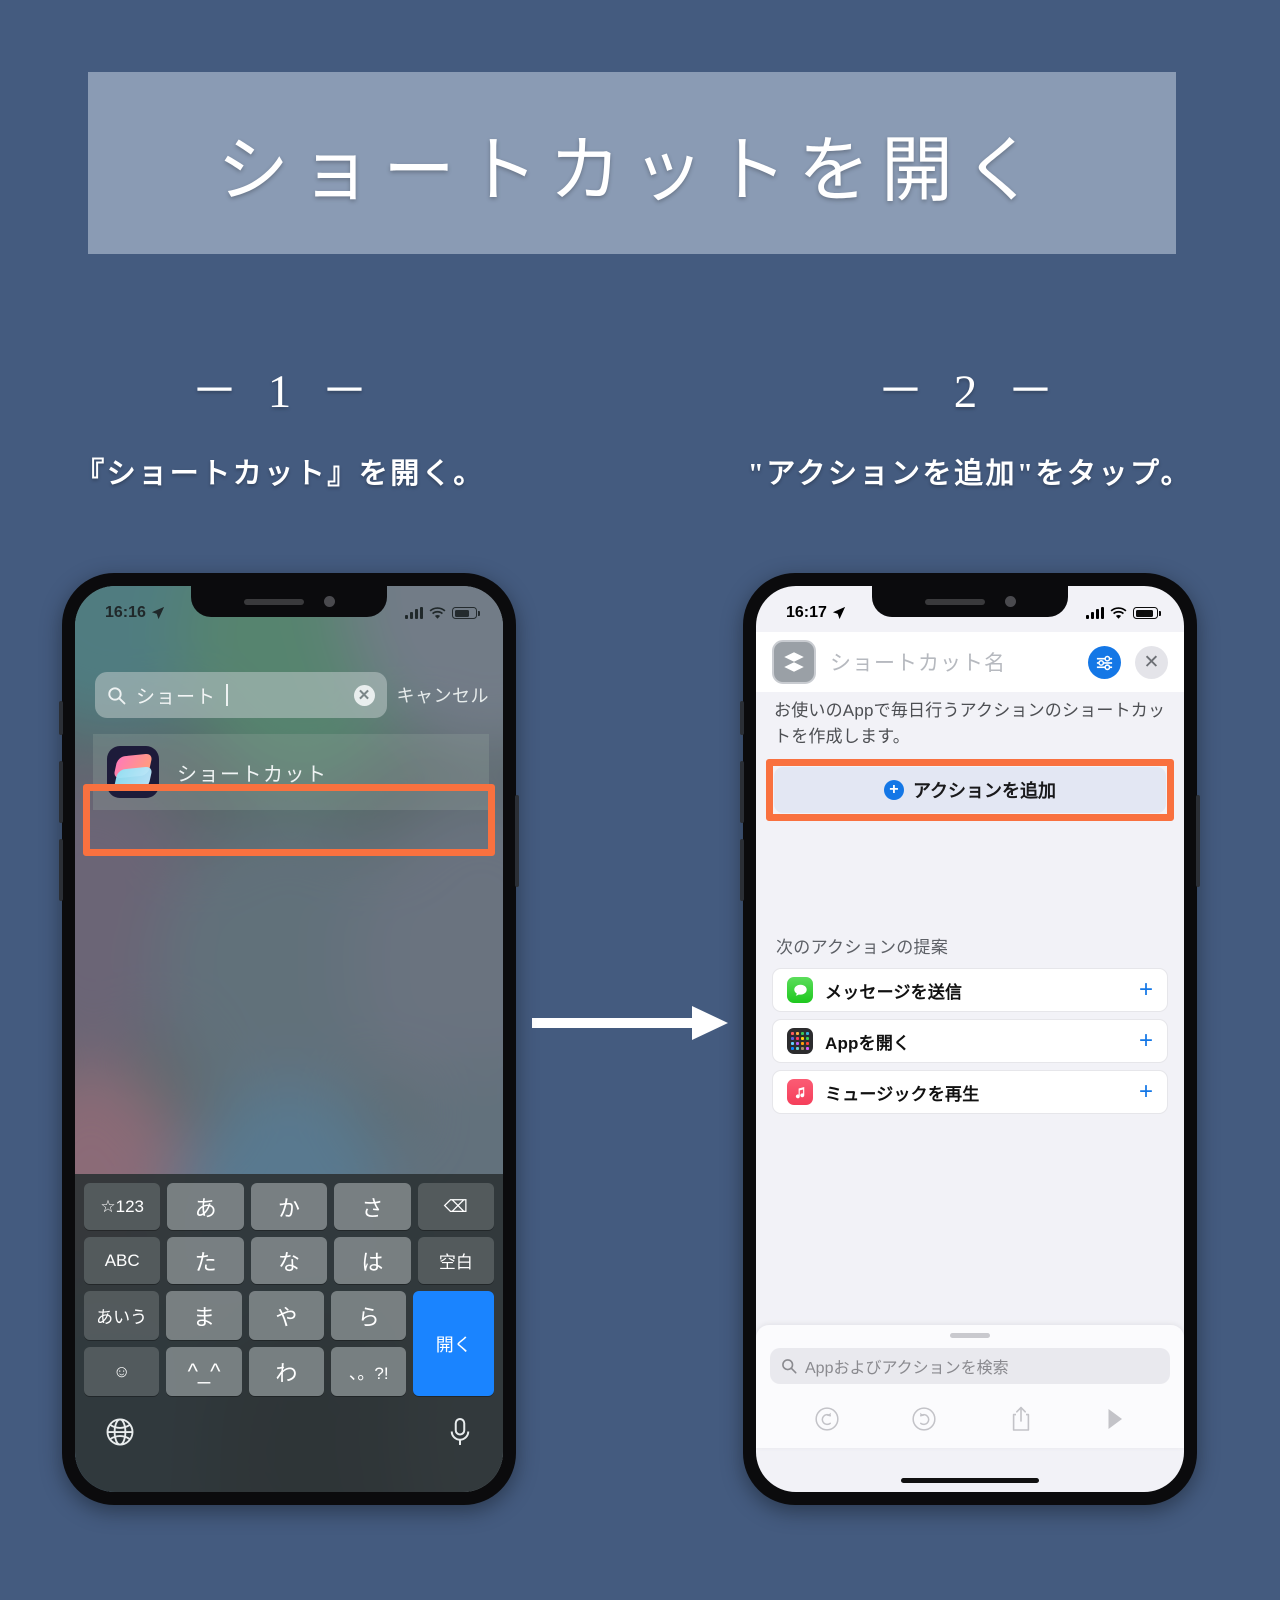 This screenshot has height=1600, width=1280. Describe the element at coordinates (794, 662) in the screenshot. I see `shortcut-layers-icon` at that location.